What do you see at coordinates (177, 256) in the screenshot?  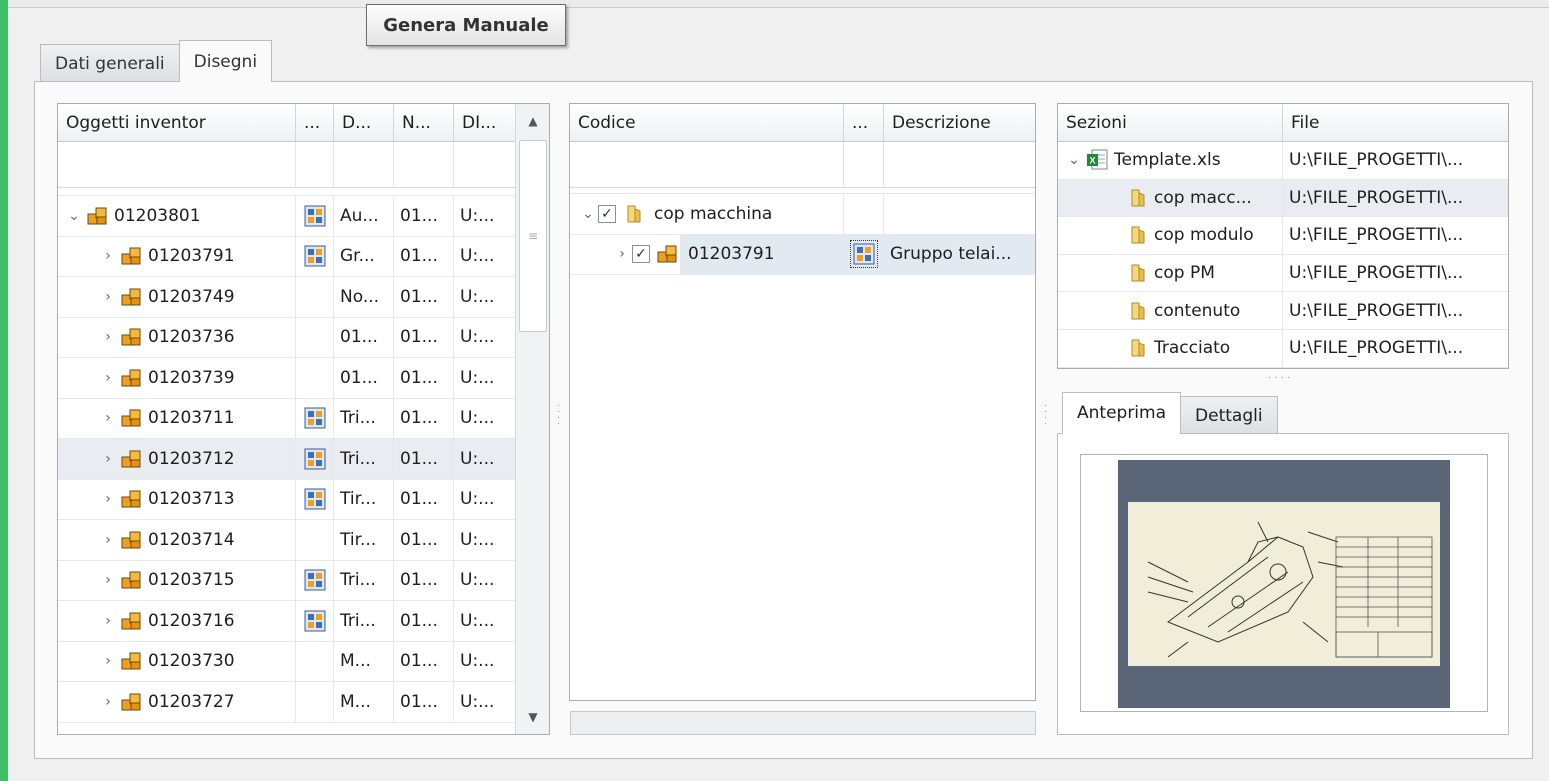 I see `tree-cell: › 01203791` at bounding box center [177, 256].